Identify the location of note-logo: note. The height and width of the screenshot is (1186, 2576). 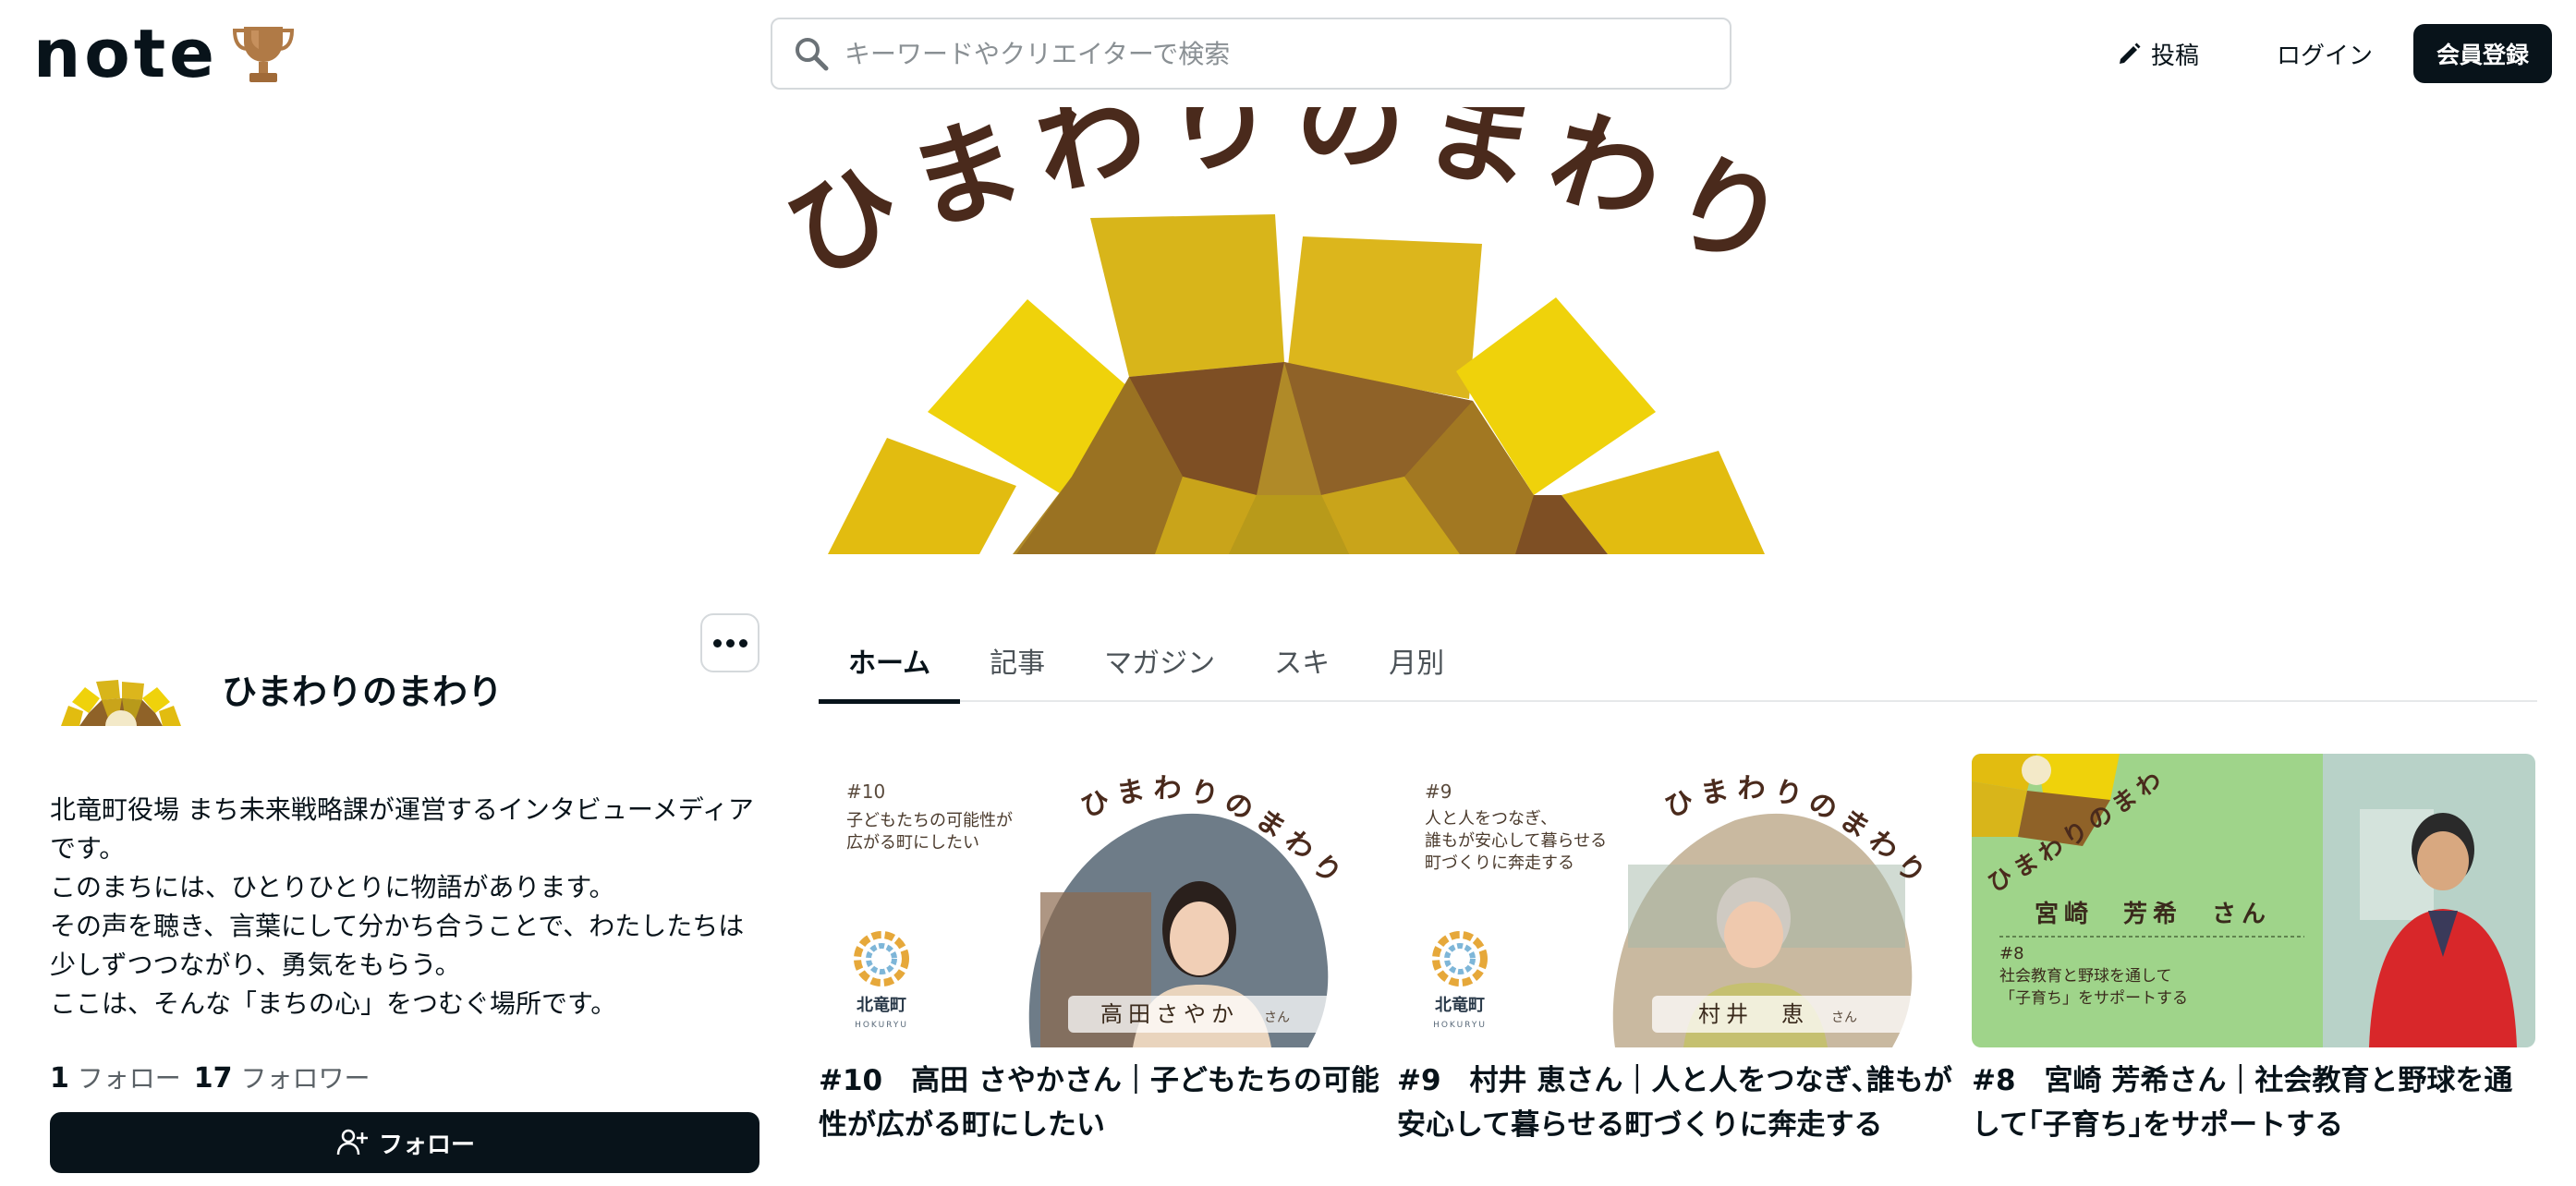
(164, 54).